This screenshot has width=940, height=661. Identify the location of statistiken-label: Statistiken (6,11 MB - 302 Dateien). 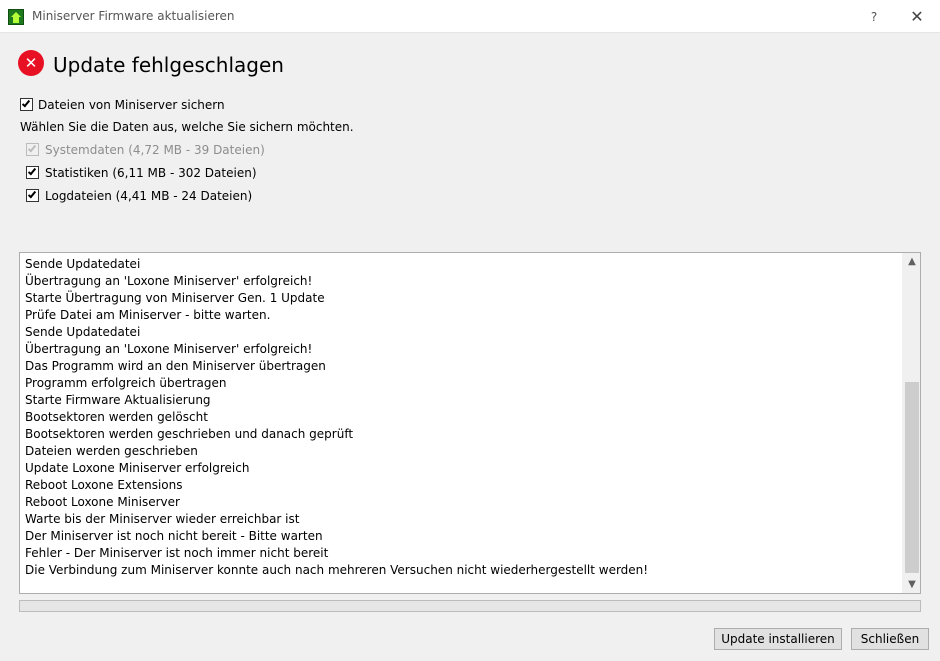
(151, 173).